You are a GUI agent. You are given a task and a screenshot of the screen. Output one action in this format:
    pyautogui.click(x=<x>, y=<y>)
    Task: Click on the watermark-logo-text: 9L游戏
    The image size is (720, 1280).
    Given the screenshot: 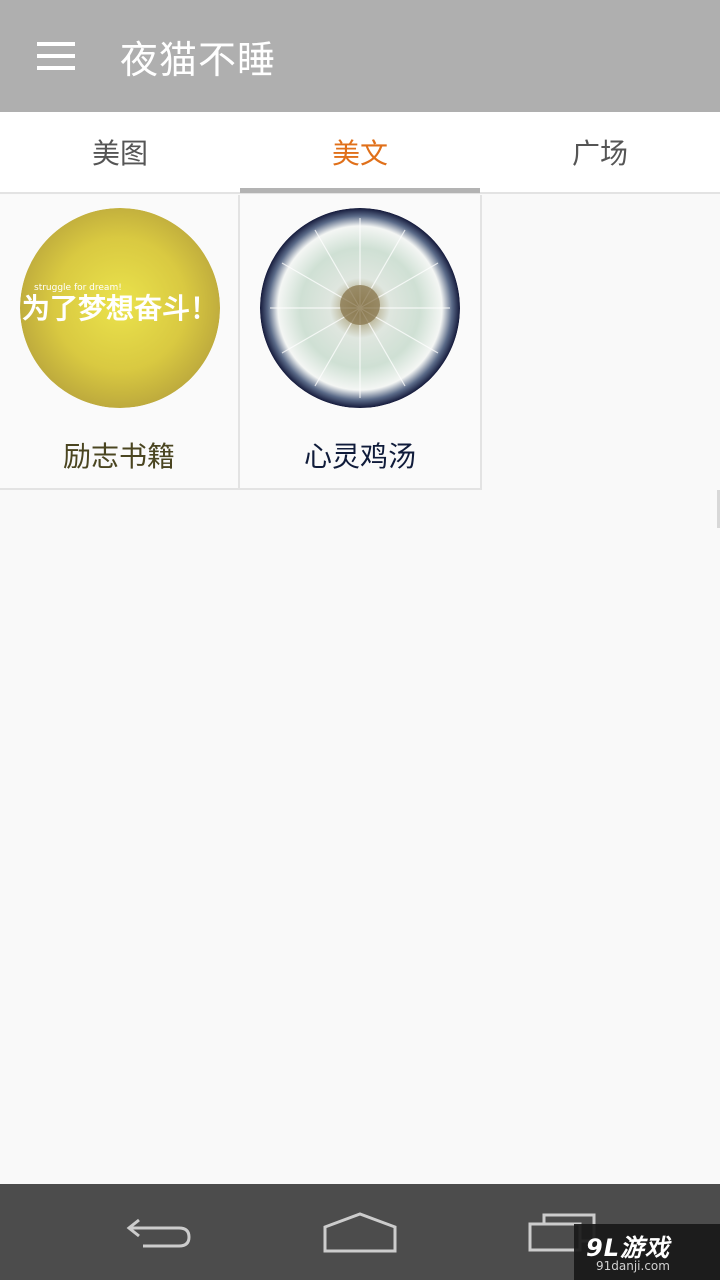 What is the action you would take?
    pyautogui.click(x=628, y=1248)
    